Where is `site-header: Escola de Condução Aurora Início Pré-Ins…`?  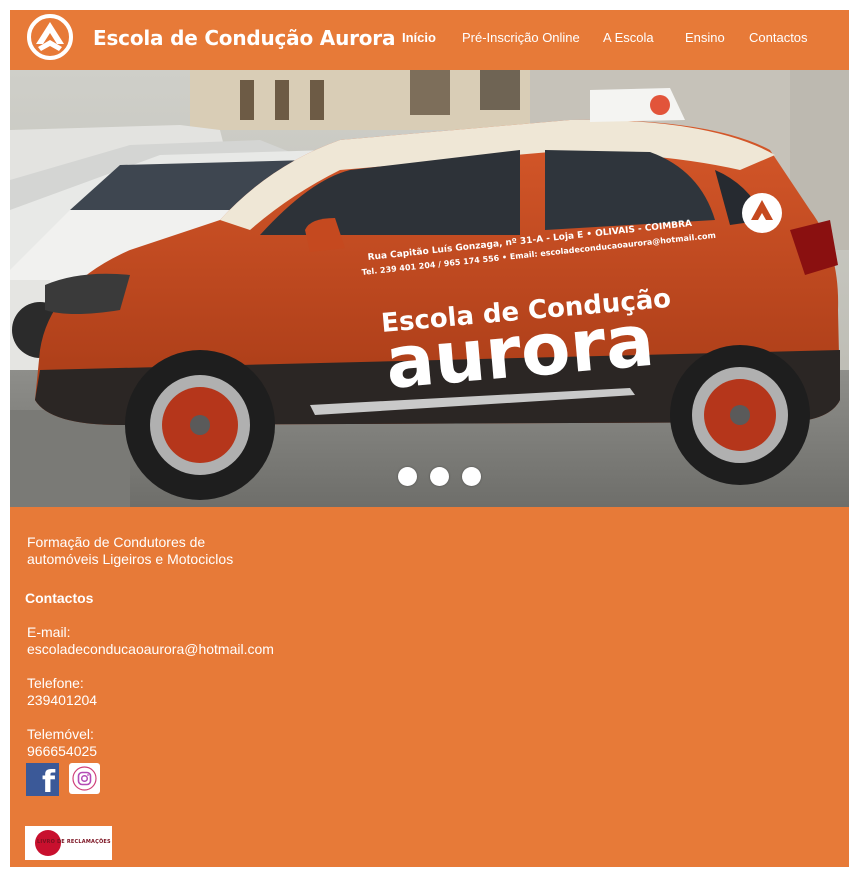
site-header: Escola de Condução Aurora Início Pré-Ins… is located at coordinates (429, 40).